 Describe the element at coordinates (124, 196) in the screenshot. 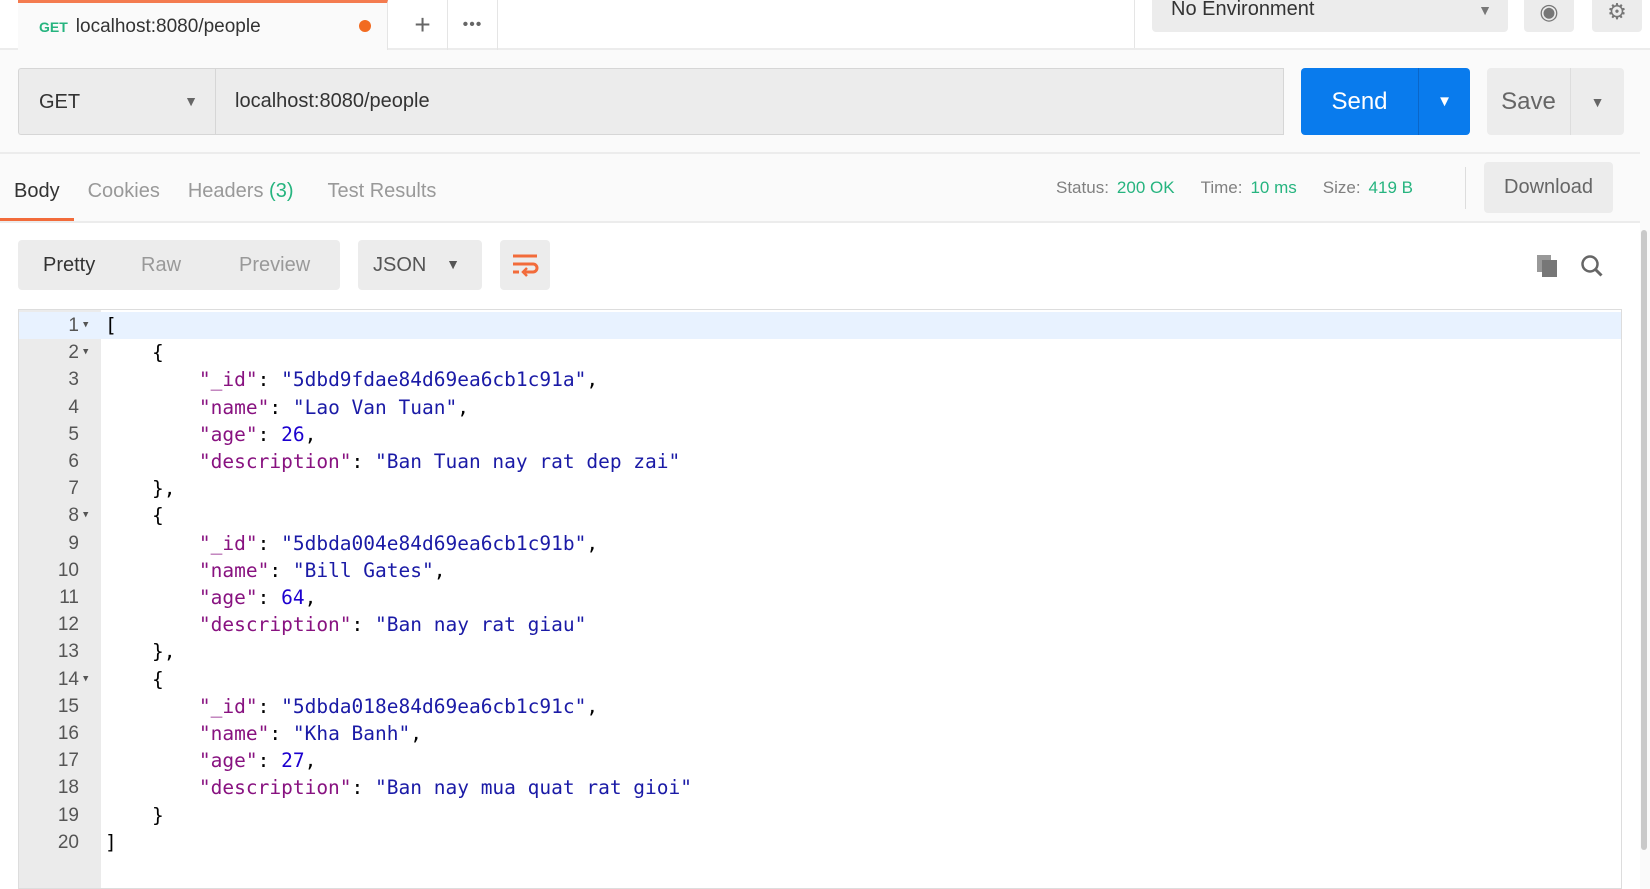

I see `tab-cookies: Cookies` at that location.